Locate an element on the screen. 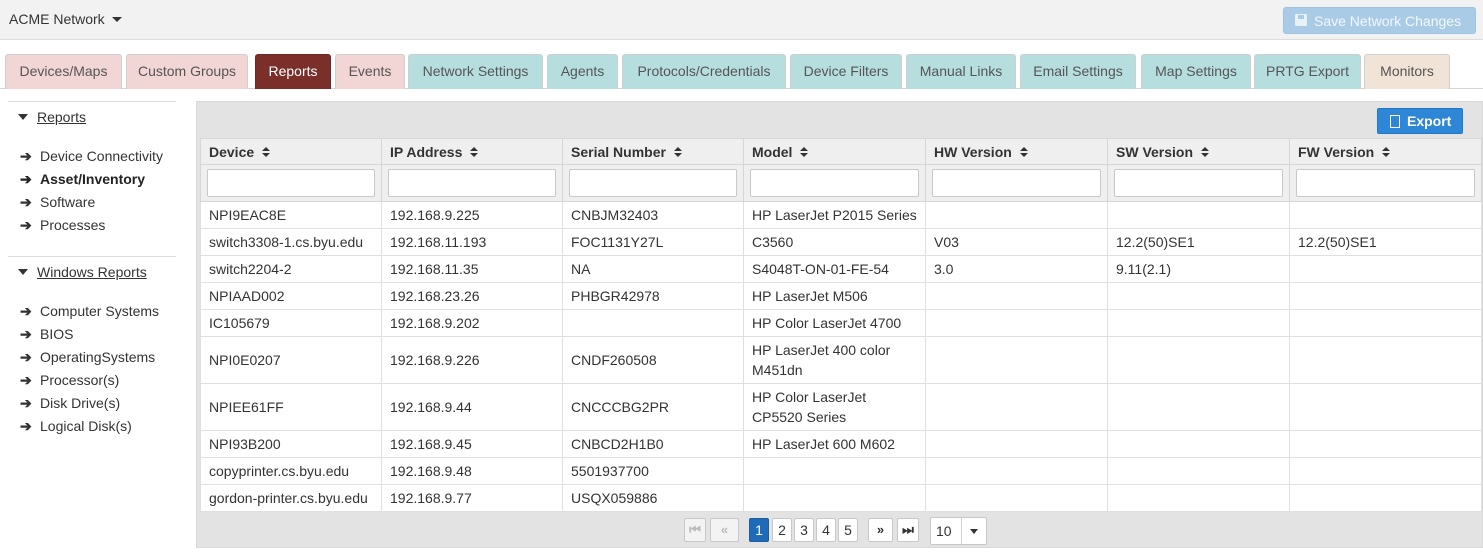  column-header-hw-version: HW Version is located at coordinates (1016, 151).